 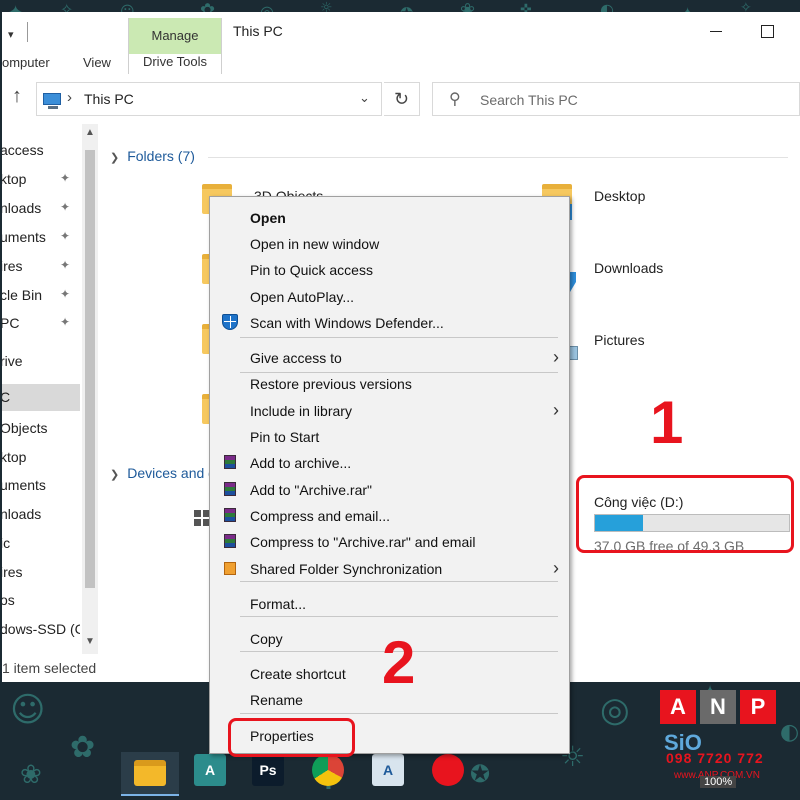 What do you see at coordinates (389, 270) in the screenshot?
I see `menu-item-pin-to-quick-access: Pin to Quick access` at bounding box center [389, 270].